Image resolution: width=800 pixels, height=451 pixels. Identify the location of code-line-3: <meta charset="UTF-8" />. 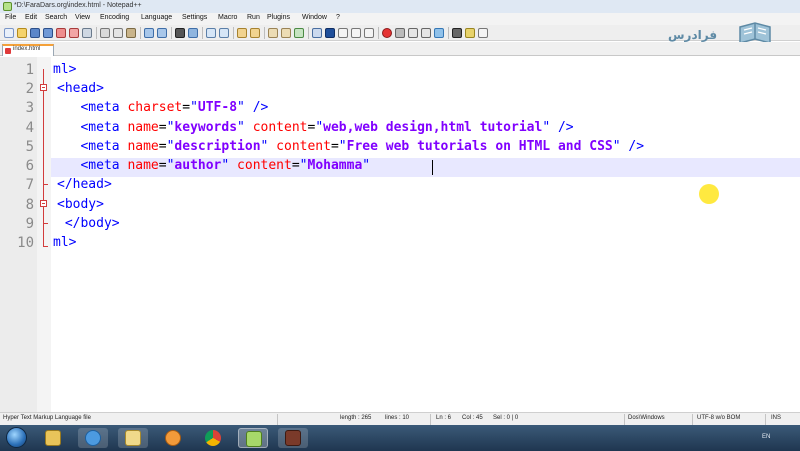
(174, 107).